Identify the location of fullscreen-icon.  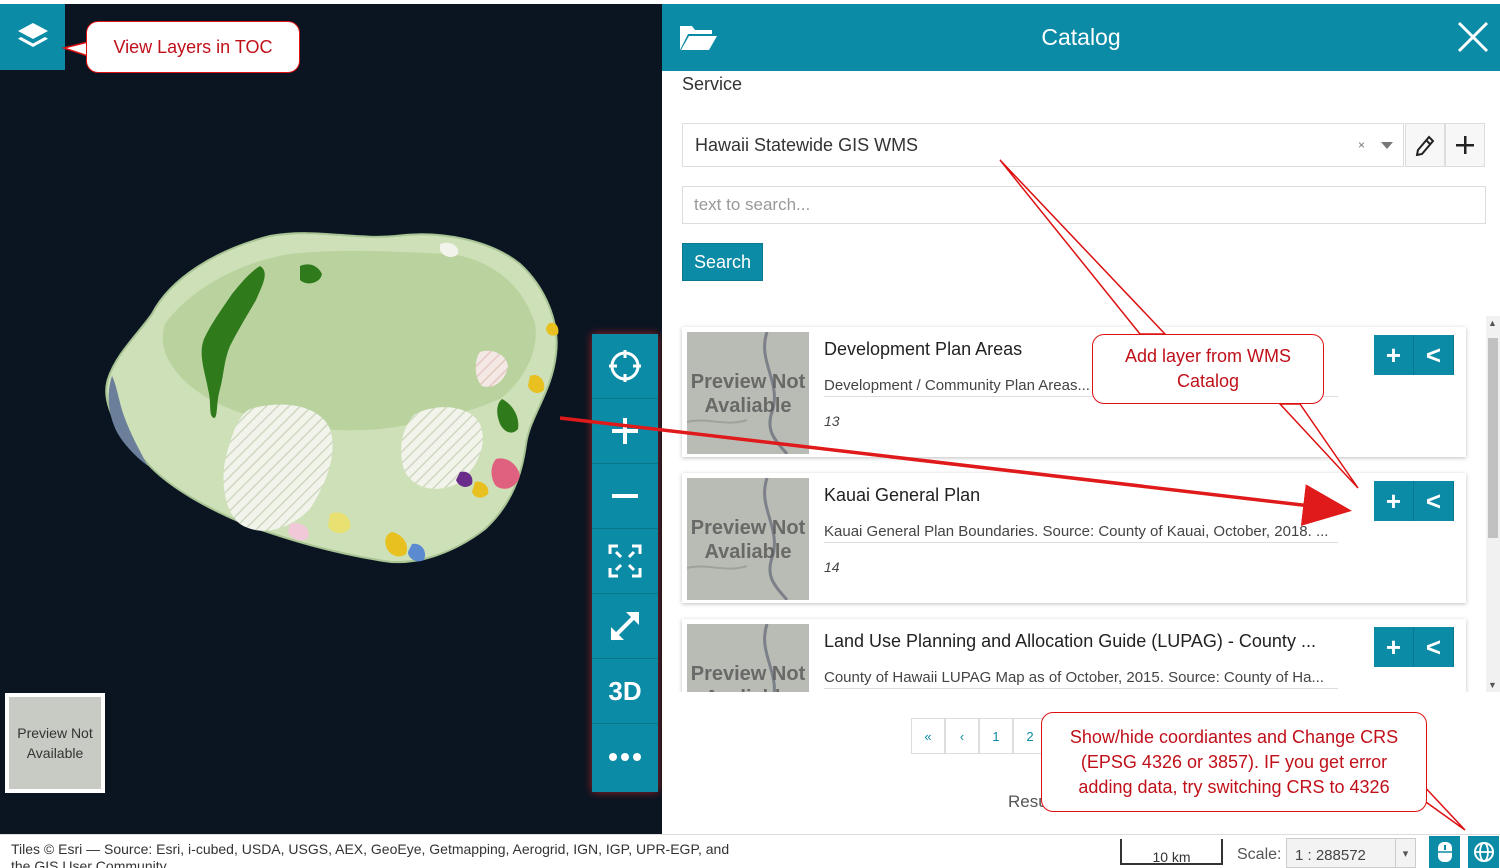
(625, 626).